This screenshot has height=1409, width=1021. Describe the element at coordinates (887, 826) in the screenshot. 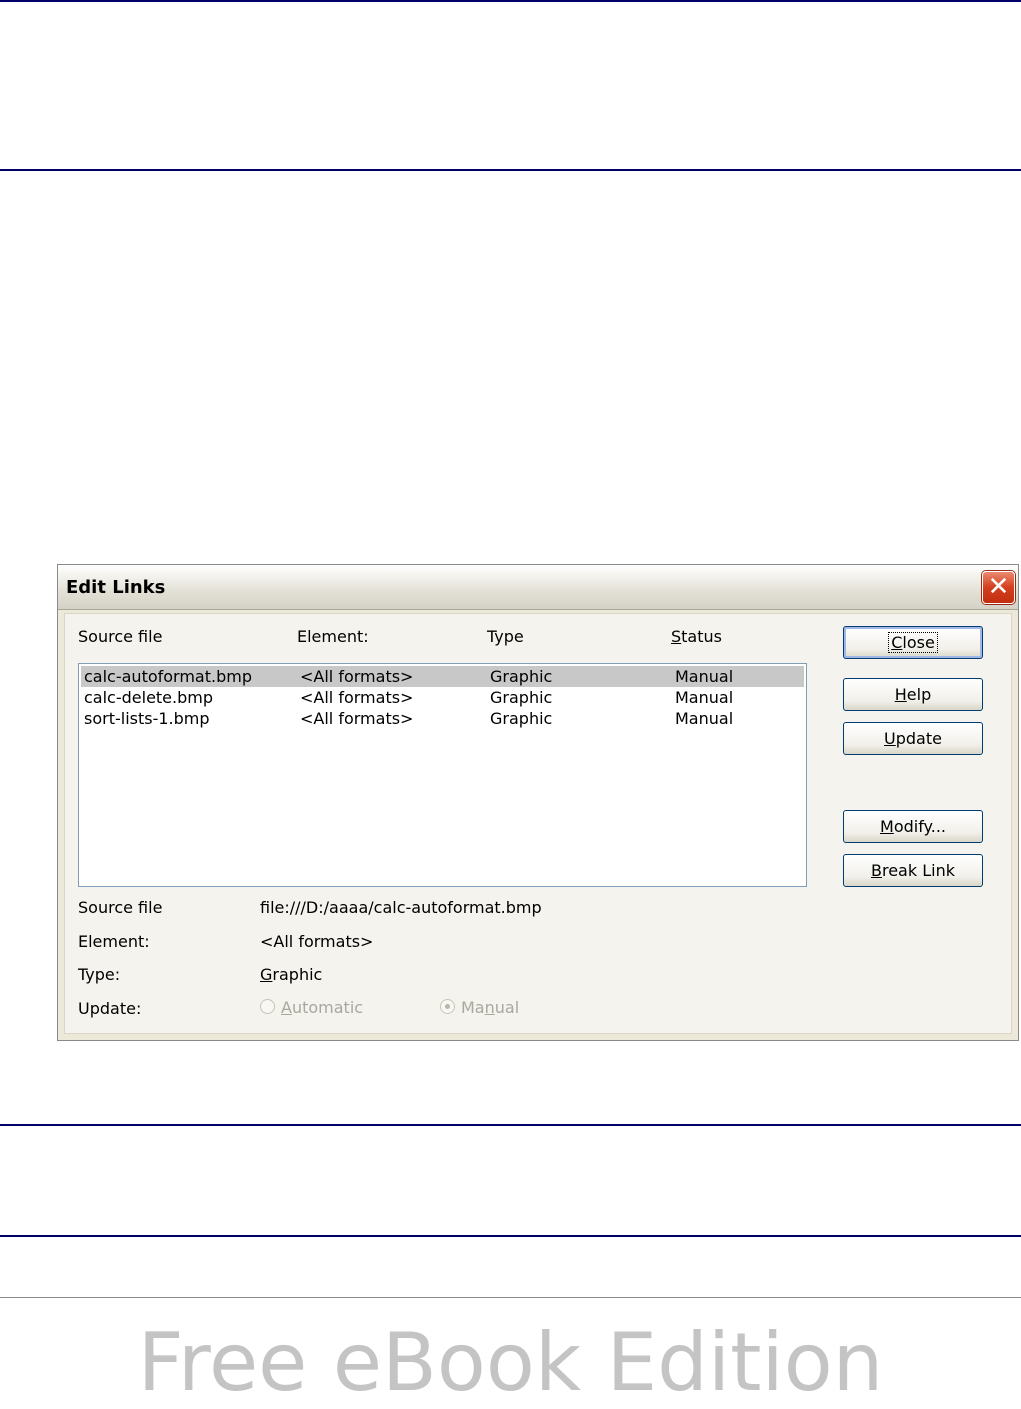

I see `modify-button-mnemonic: M` at that location.